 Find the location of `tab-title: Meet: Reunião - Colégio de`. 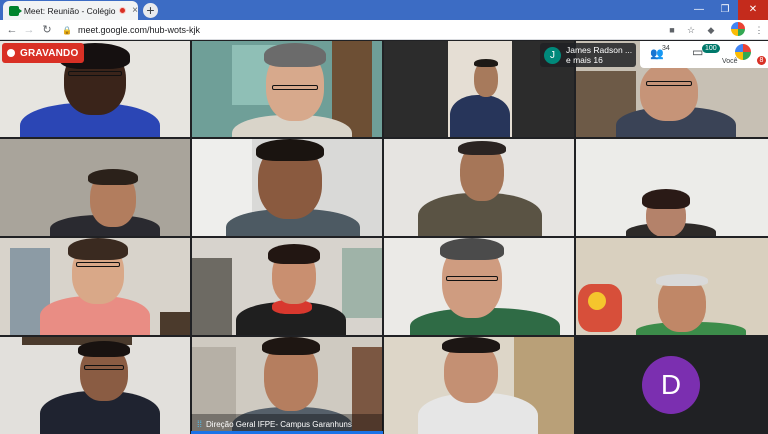

tab-title: Meet: Reunião - Colégio de is located at coordinates (70, 10).